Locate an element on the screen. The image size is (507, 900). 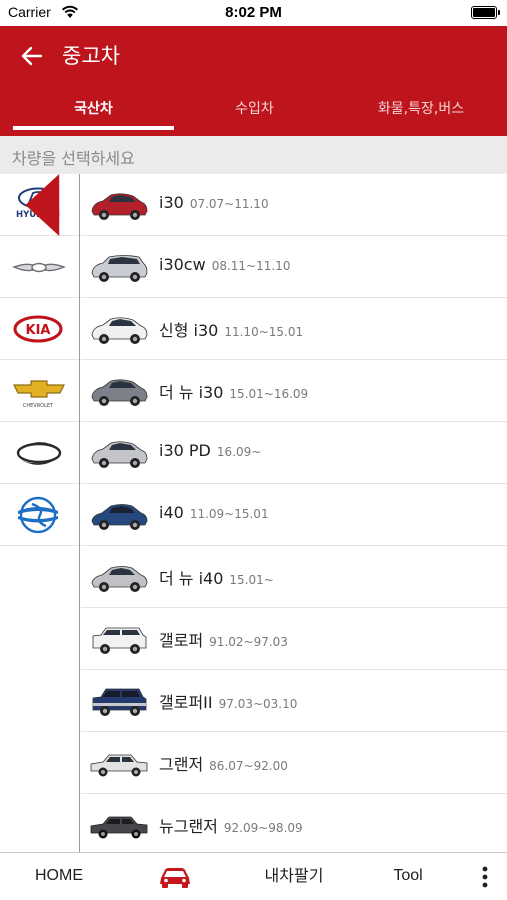
list-item: 더 뉴 i40 15.01~ is located at coordinates (294, 577).